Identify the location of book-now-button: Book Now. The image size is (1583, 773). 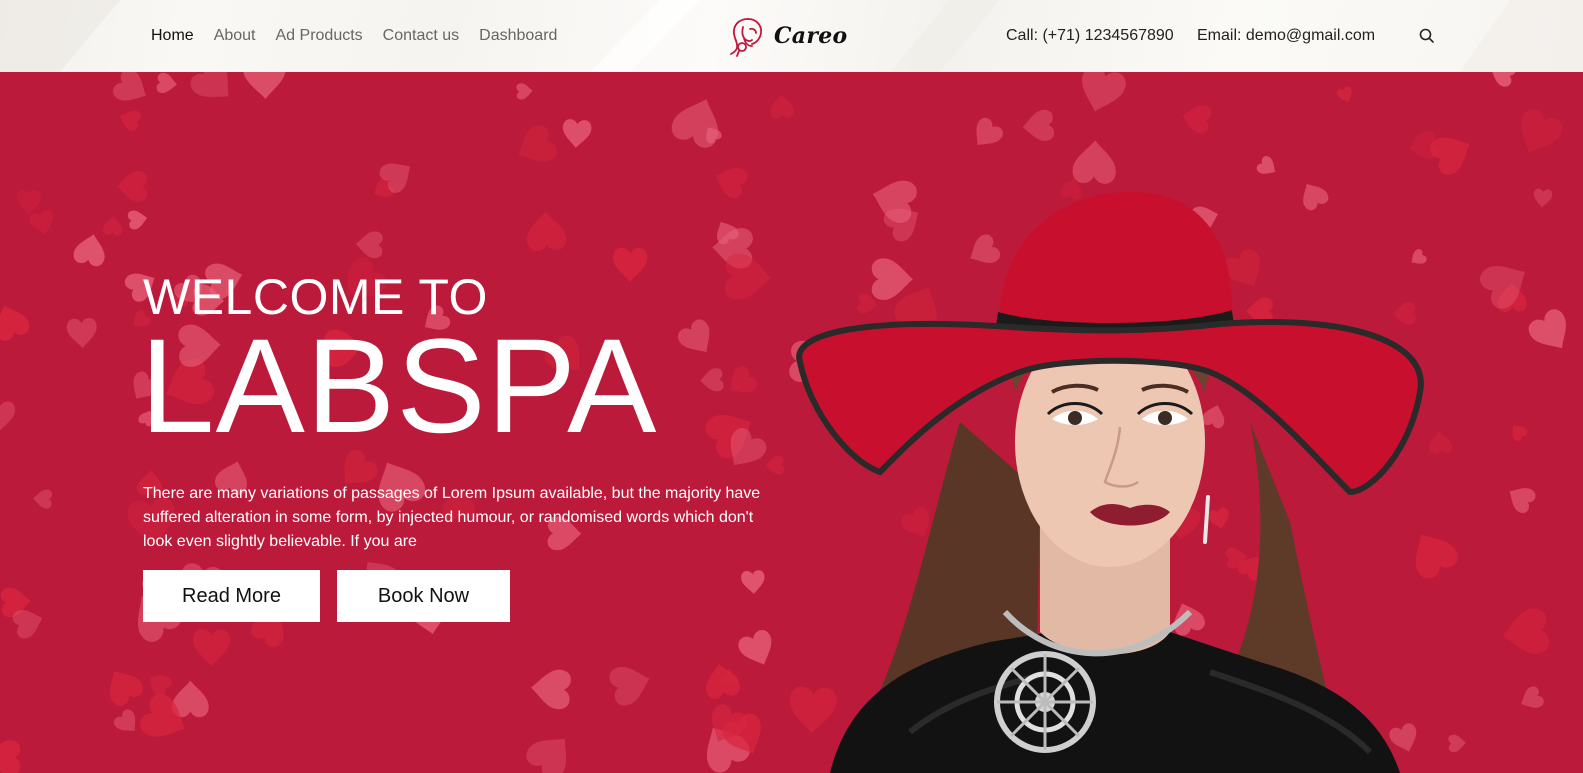
(423, 596).